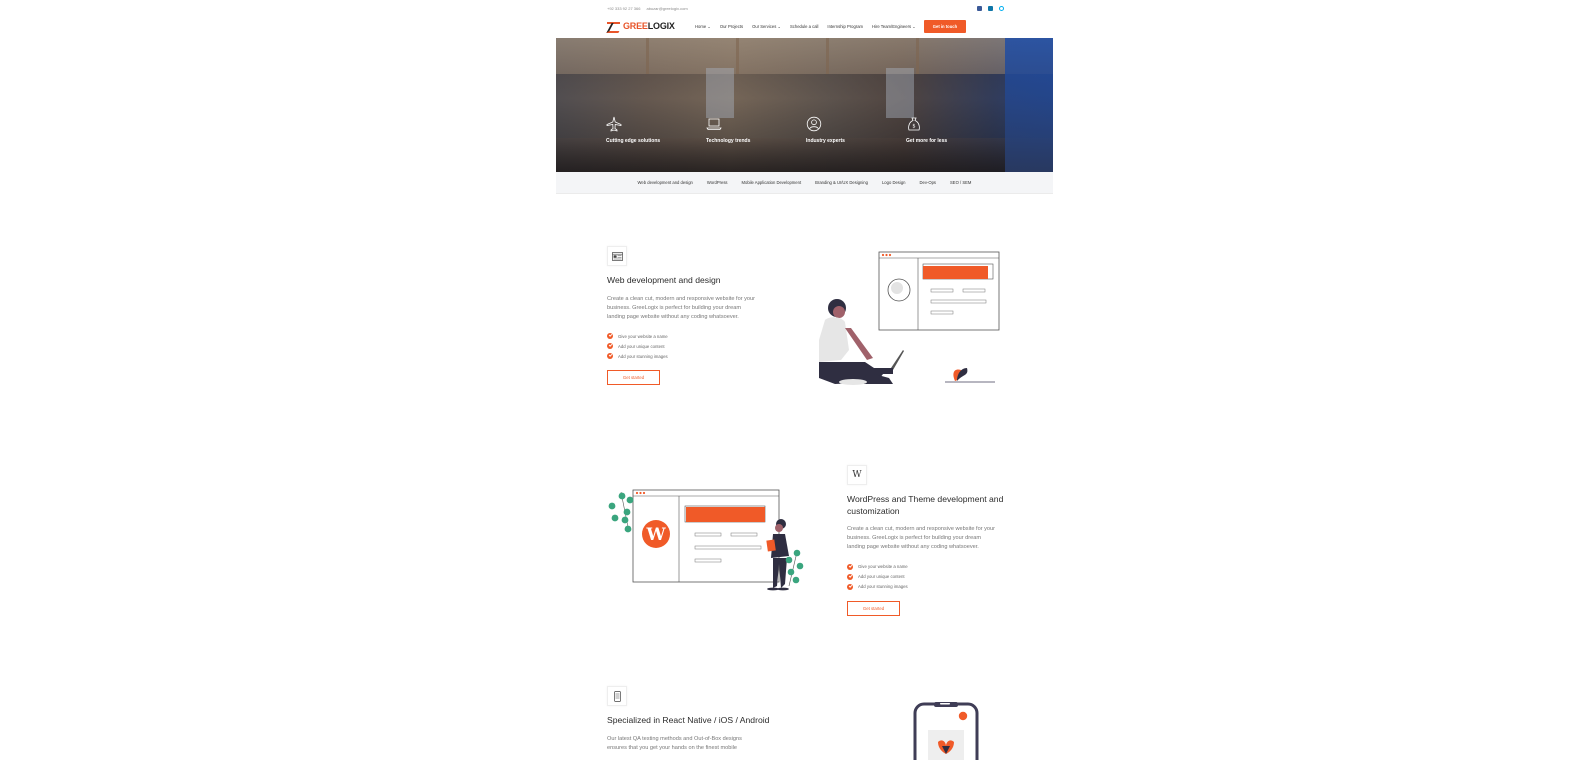  Describe the element at coordinates (728, 141) in the screenshot. I see `feature-label: Technology trends` at that location.